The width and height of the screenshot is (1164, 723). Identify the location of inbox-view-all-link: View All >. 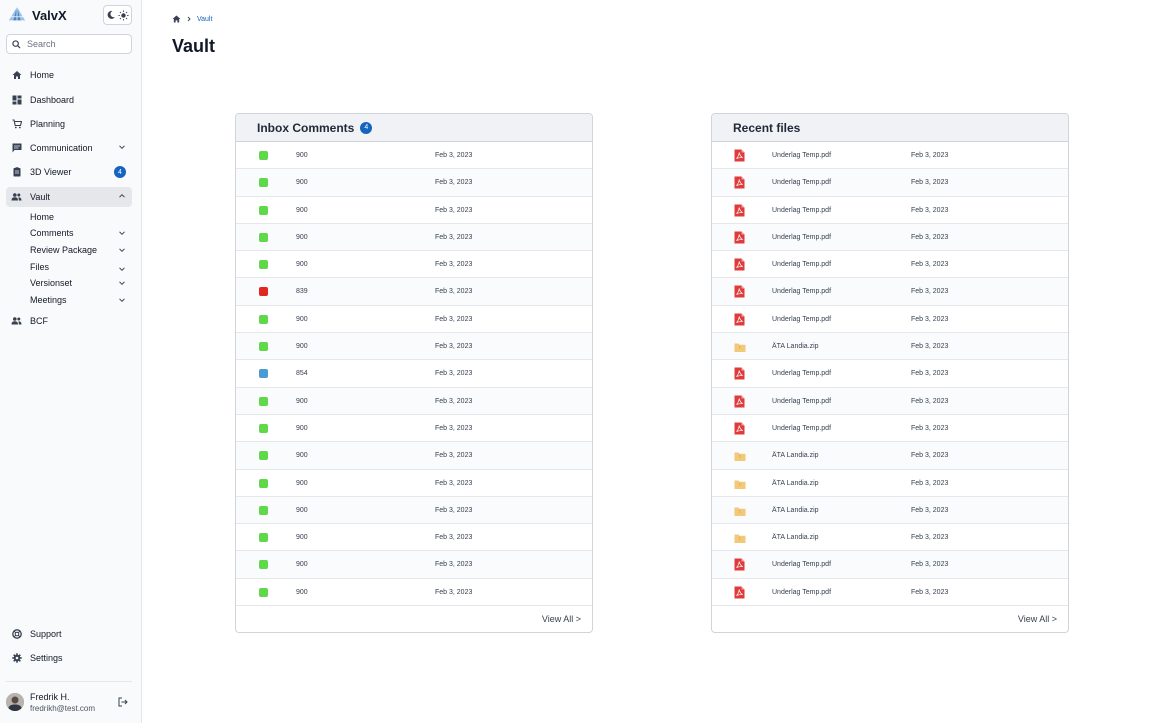
(561, 619).